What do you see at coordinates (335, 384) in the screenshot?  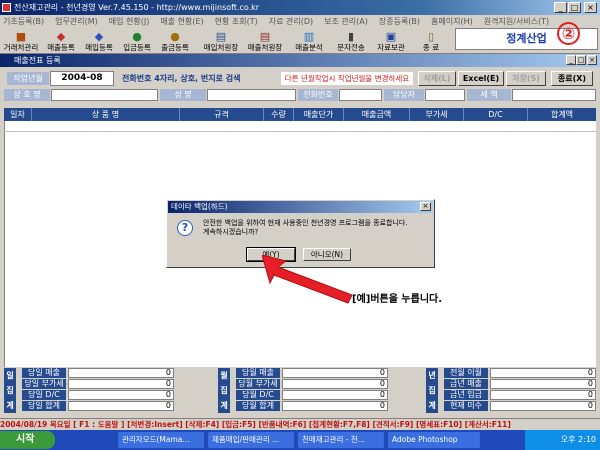 I see `monthly-vat-value: 0` at bounding box center [335, 384].